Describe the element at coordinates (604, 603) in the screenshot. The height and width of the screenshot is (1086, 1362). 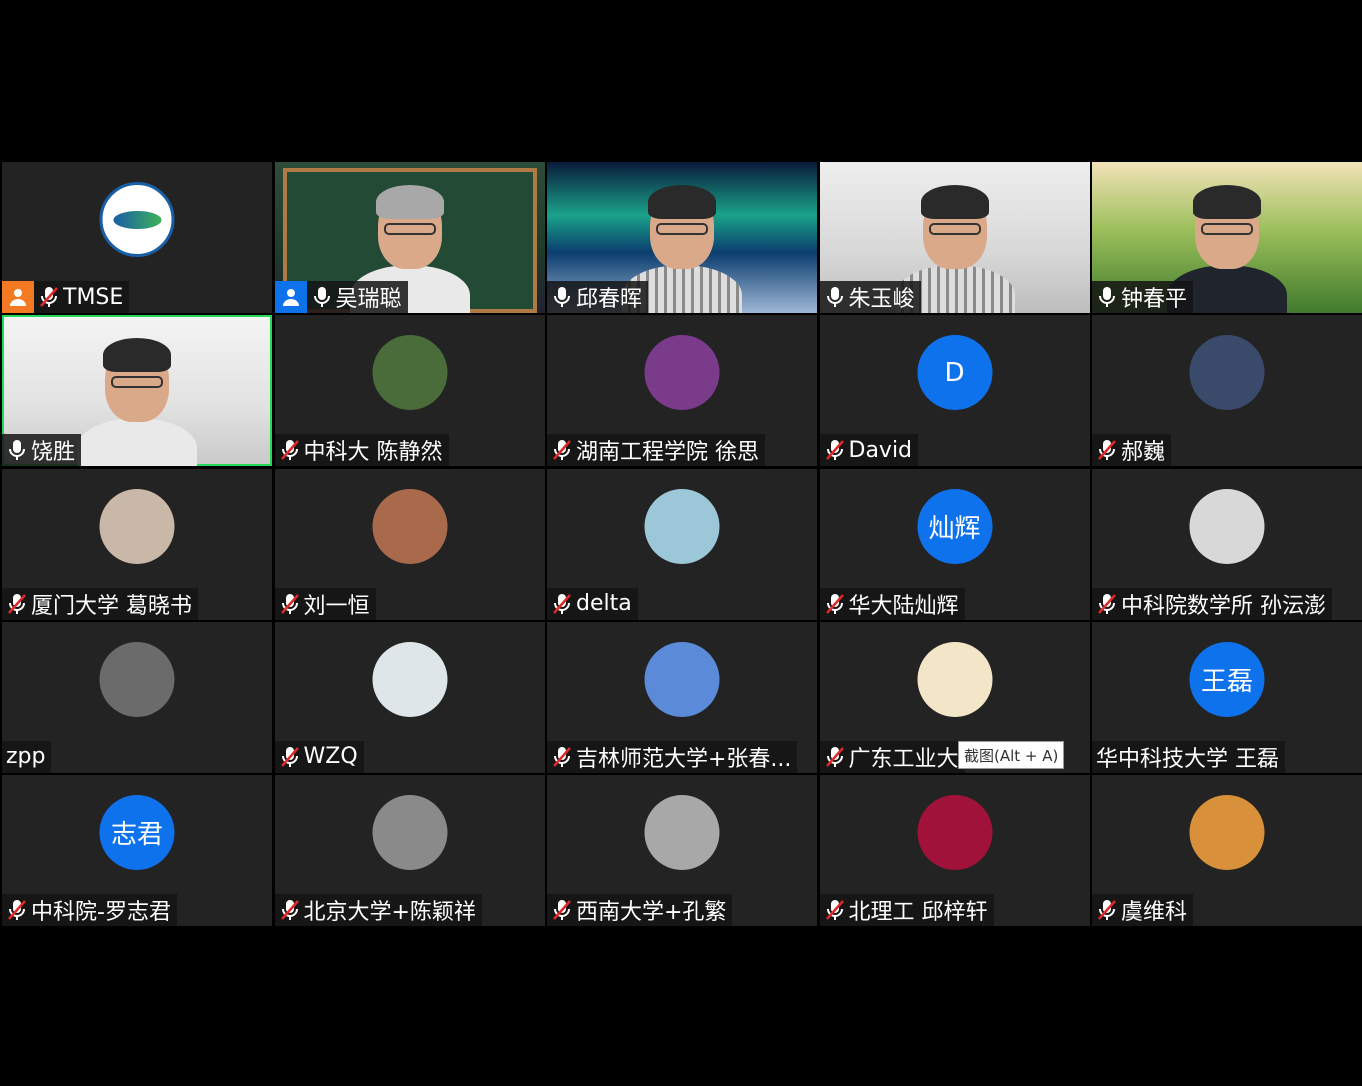
I see `participant-name: delta` at that location.